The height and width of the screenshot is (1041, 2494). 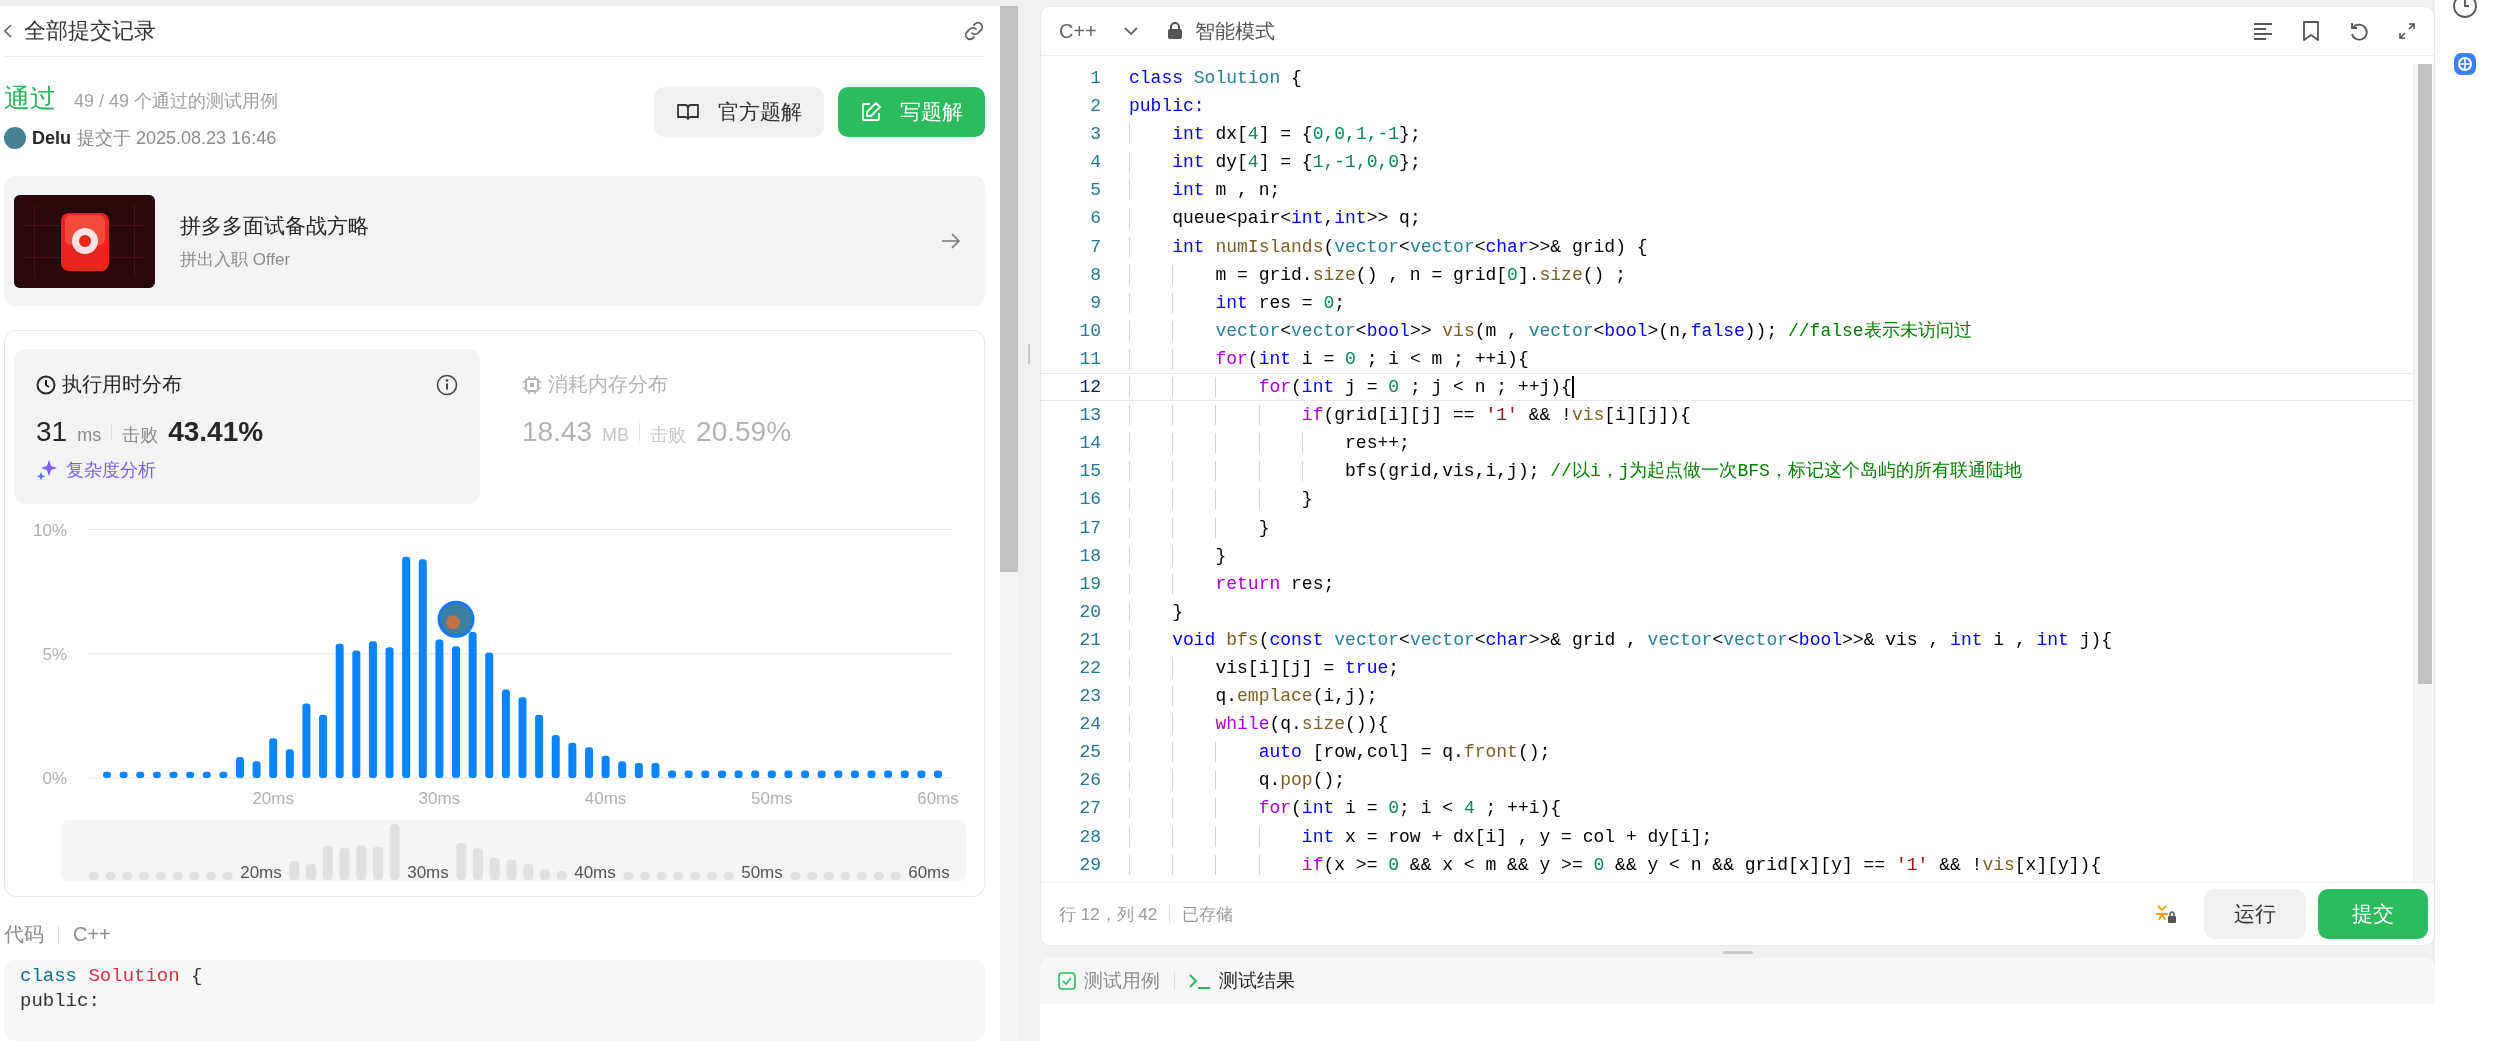 What do you see at coordinates (15, 138) in the screenshot?
I see `avatar` at bounding box center [15, 138].